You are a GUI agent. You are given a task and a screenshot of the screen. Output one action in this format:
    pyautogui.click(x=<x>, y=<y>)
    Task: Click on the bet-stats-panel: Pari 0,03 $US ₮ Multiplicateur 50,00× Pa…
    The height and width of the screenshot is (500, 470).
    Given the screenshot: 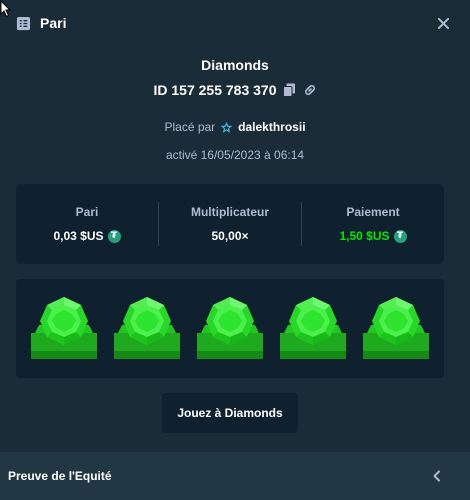 What is the action you would take?
    pyautogui.click(x=230, y=224)
    